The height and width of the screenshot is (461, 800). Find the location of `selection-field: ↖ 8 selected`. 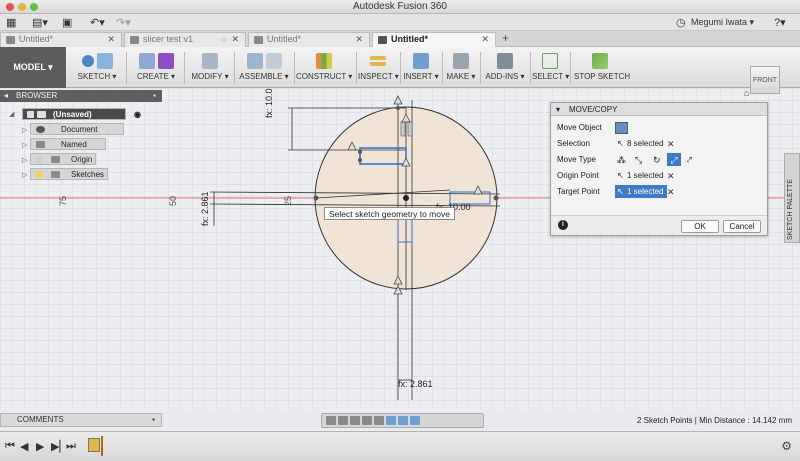

selection-field: ↖ 8 selected is located at coordinates (641, 143).